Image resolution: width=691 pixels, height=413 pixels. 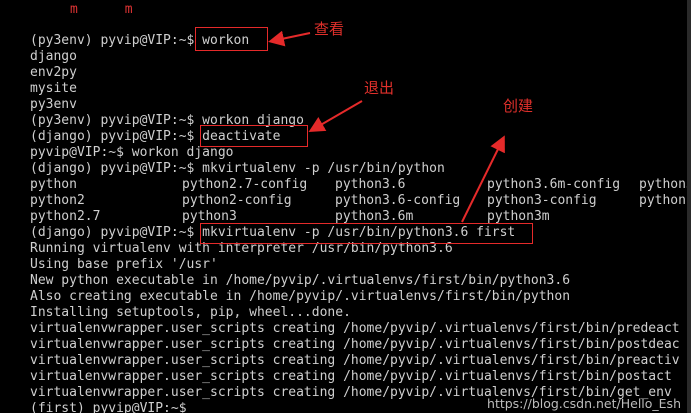 What do you see at coordinates (518, 106) in the screenshot?
I see `annotation-create: 创建` at bounding box center [518, 106].